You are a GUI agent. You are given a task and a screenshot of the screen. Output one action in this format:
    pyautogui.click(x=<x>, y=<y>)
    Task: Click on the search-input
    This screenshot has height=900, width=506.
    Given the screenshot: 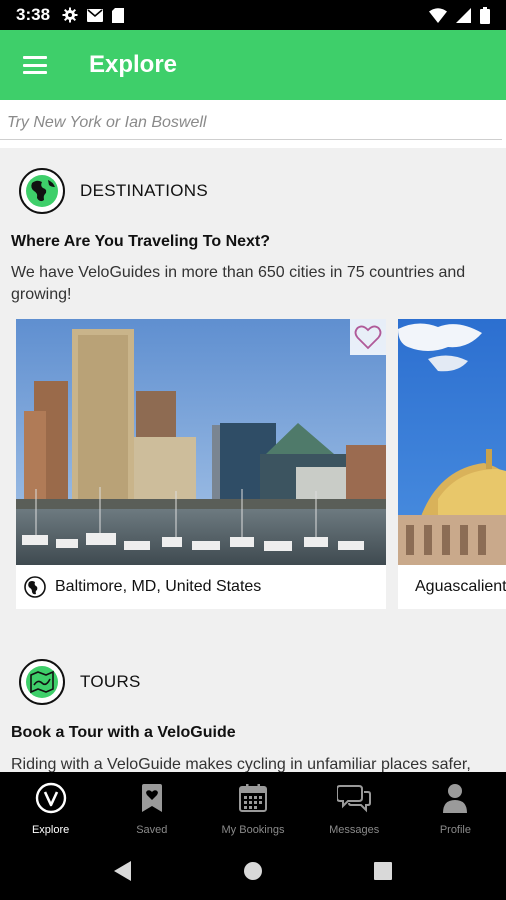 What is the action you would take?
    pyautogui.click(x=251, y=123)
    